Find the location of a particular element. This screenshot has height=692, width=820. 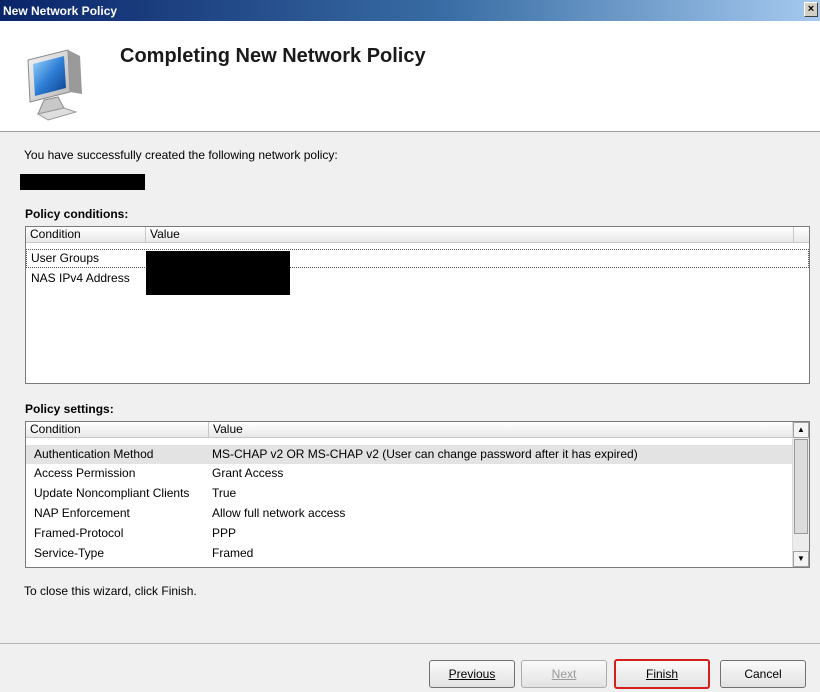

scroll-up-icon: ▲ is located at coordinates (801, 430).